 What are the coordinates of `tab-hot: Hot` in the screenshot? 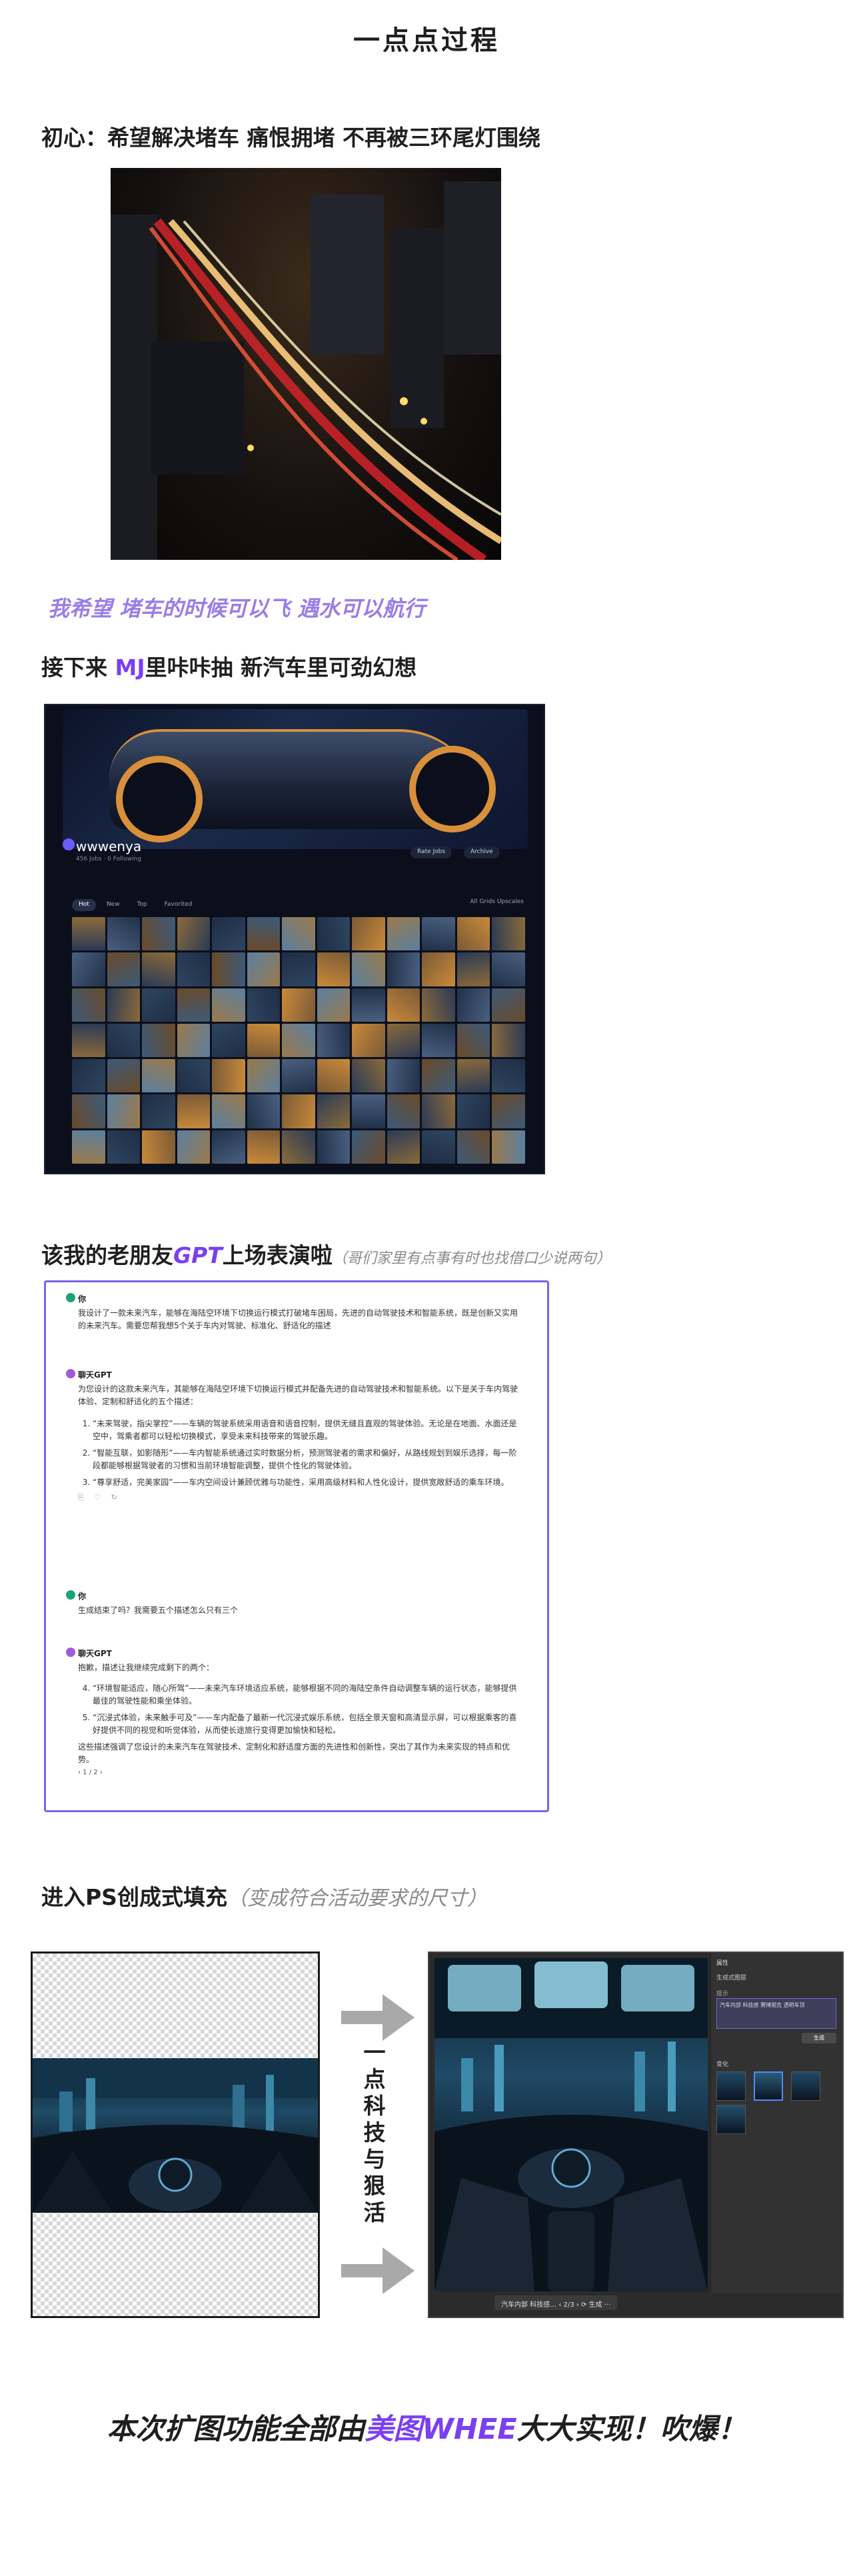 It's located at (84, 905).